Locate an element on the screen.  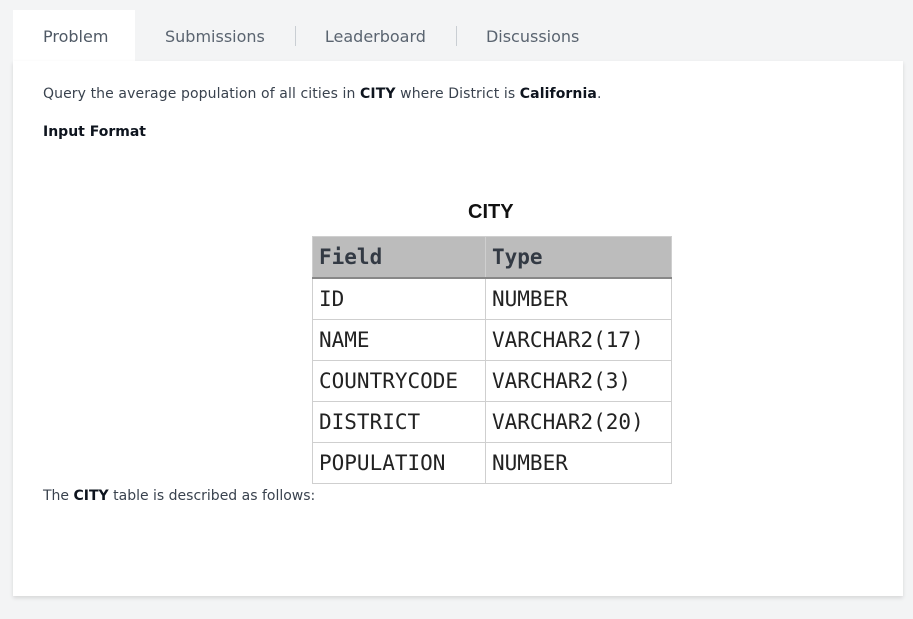
desc-city-name: CITY is located at coordinates (378, 94).